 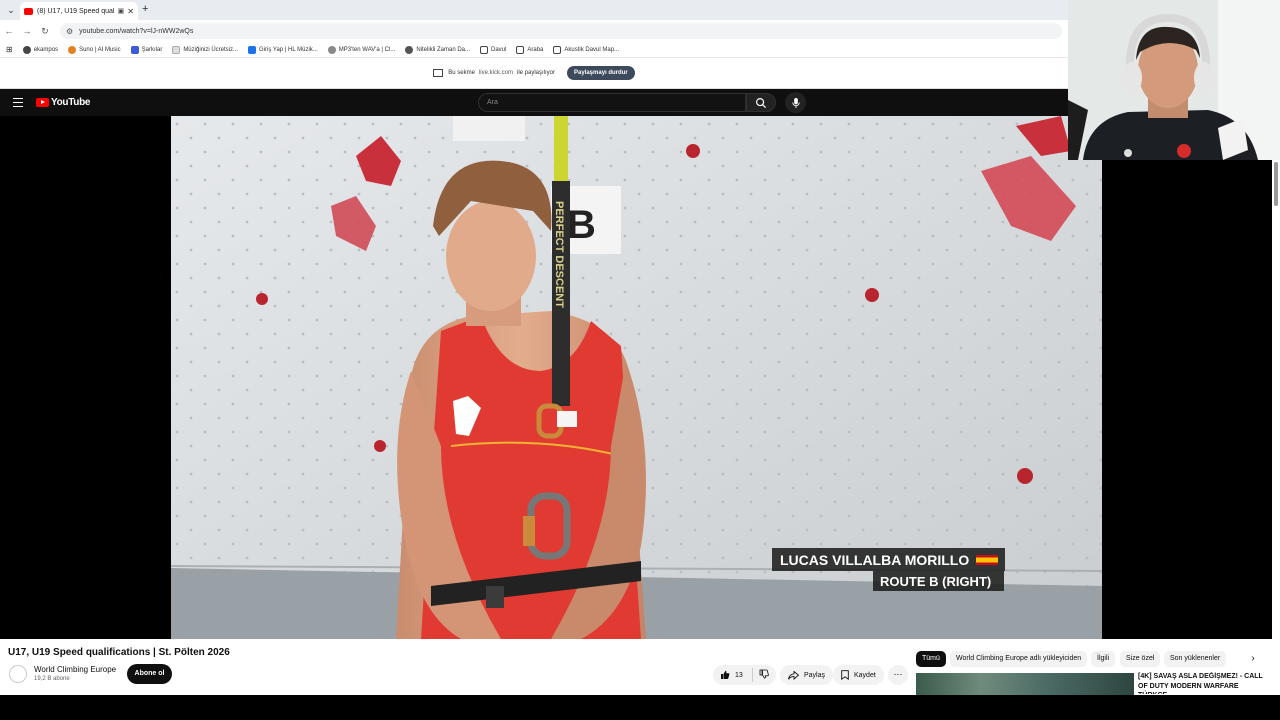 What do you see at coordinates (931, 659) in the screenshot?
I see `chip-all: Tümü` at bounding box center [931, 659].